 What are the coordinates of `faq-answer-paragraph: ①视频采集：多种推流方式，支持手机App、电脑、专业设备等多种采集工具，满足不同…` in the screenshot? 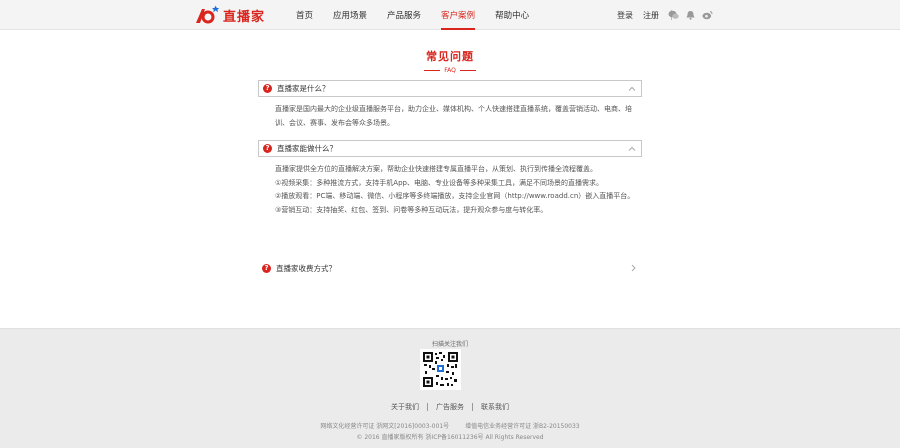 It's located at (439, 182).